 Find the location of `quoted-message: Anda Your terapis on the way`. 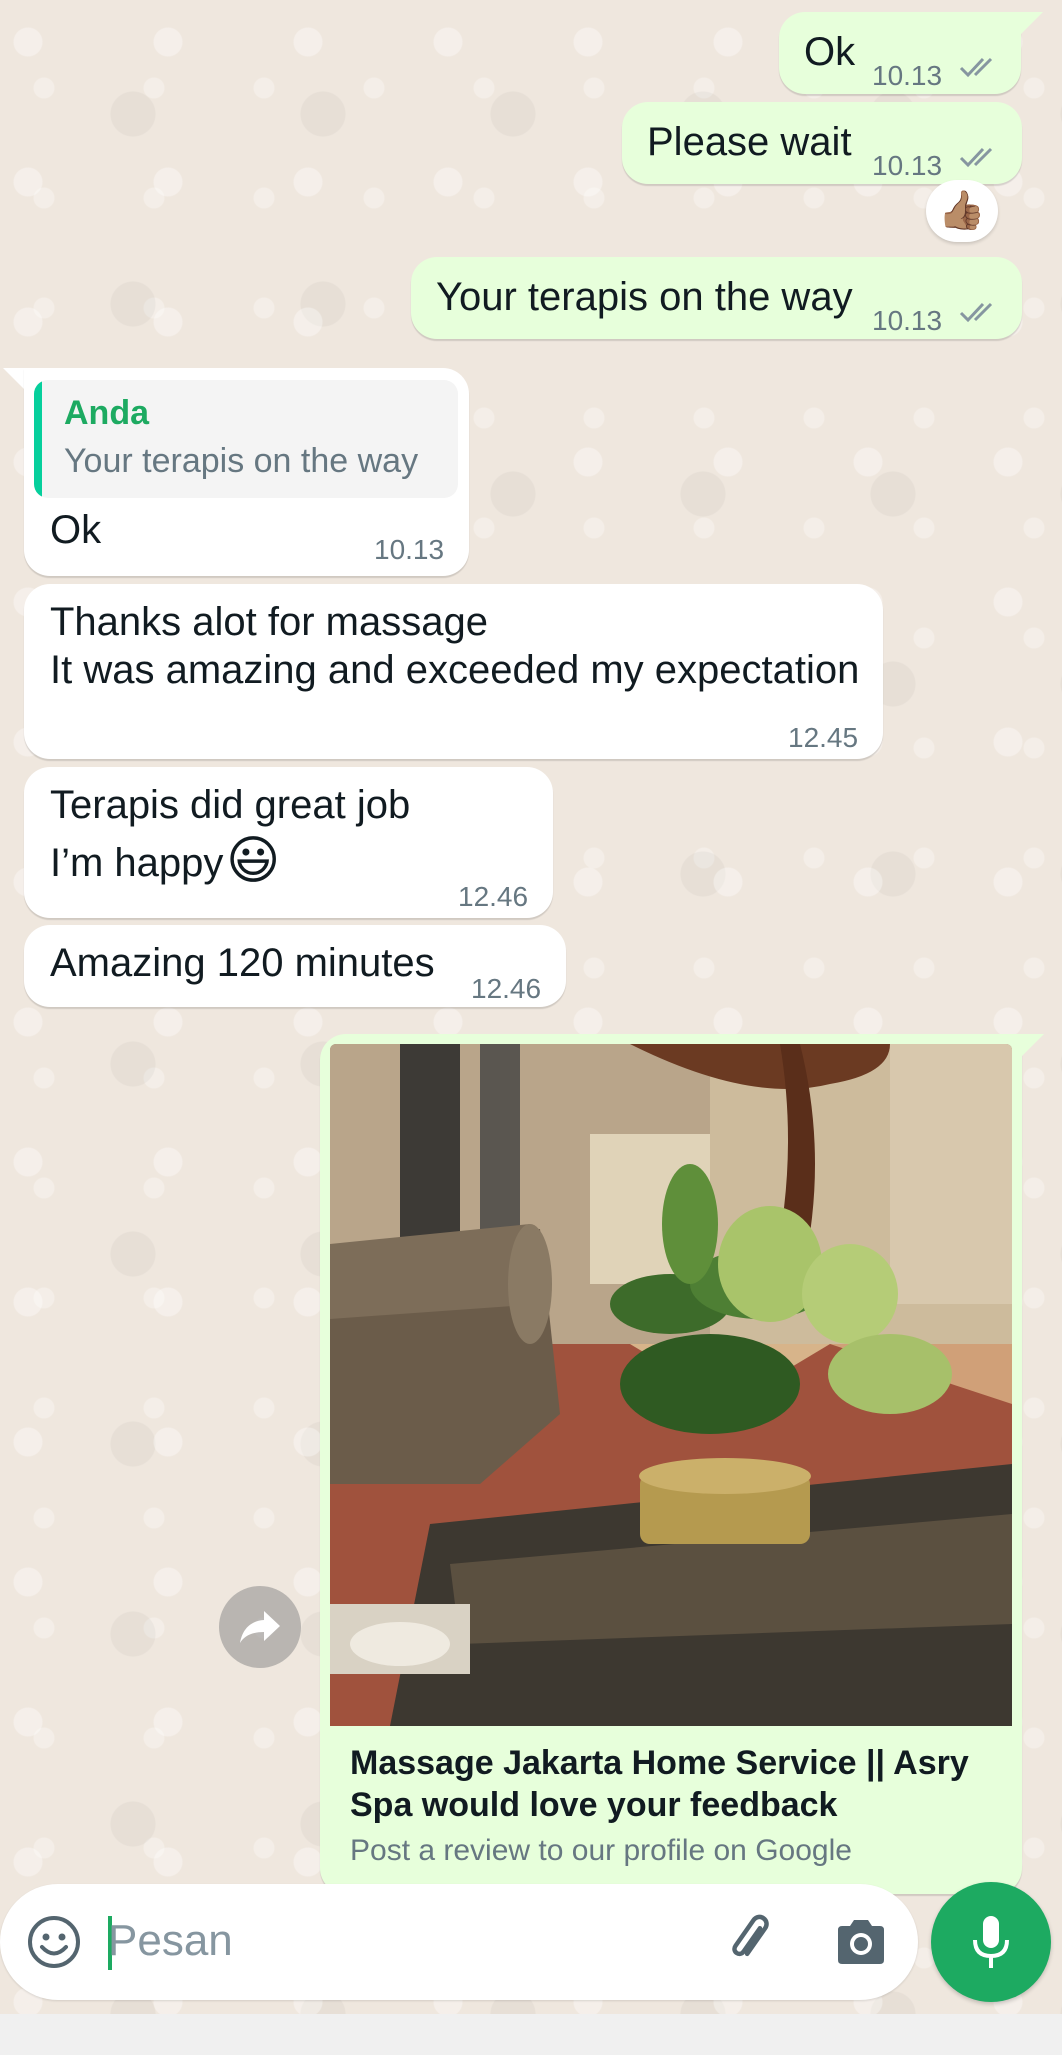

quoted-message: Anda Your terapis on the way is located at coordinates (246, 439).